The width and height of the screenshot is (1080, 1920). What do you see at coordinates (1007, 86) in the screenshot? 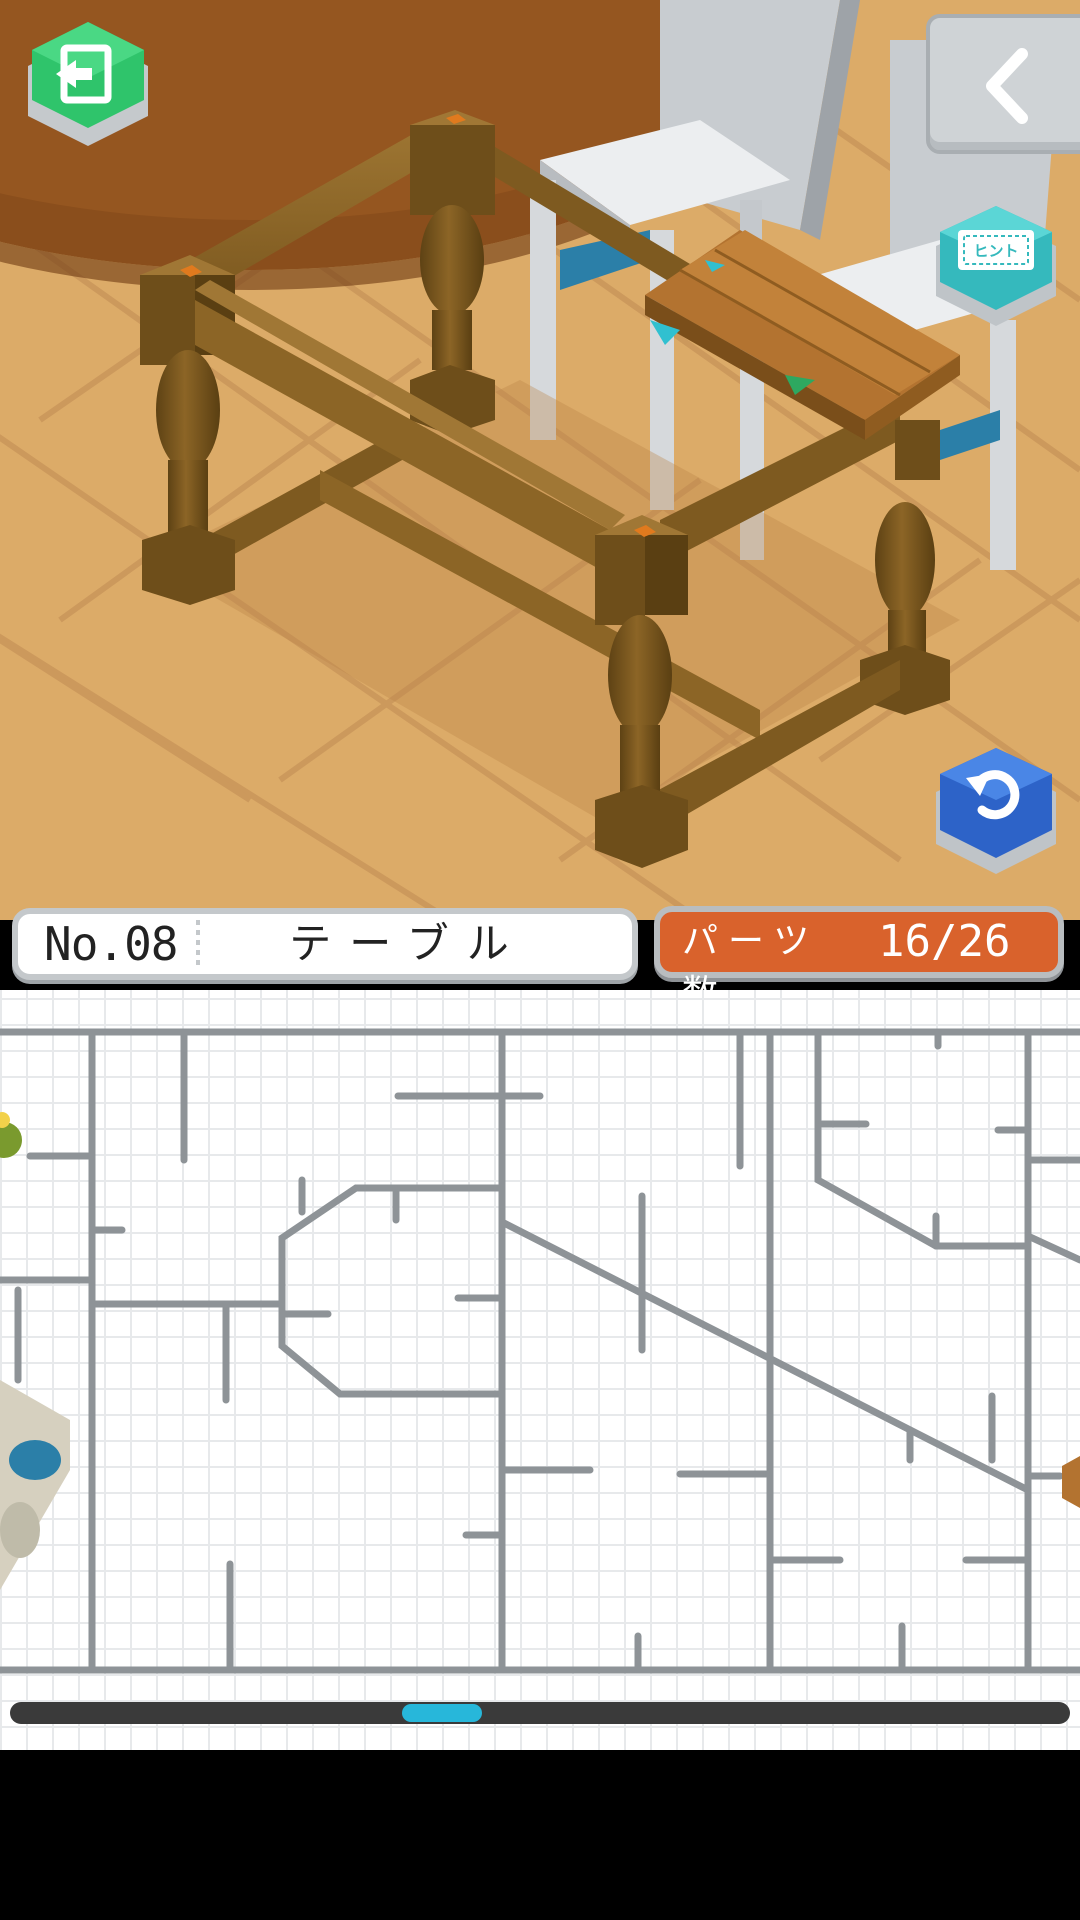
I see `chevron-left-icon` at bounding box center [1007, 86].